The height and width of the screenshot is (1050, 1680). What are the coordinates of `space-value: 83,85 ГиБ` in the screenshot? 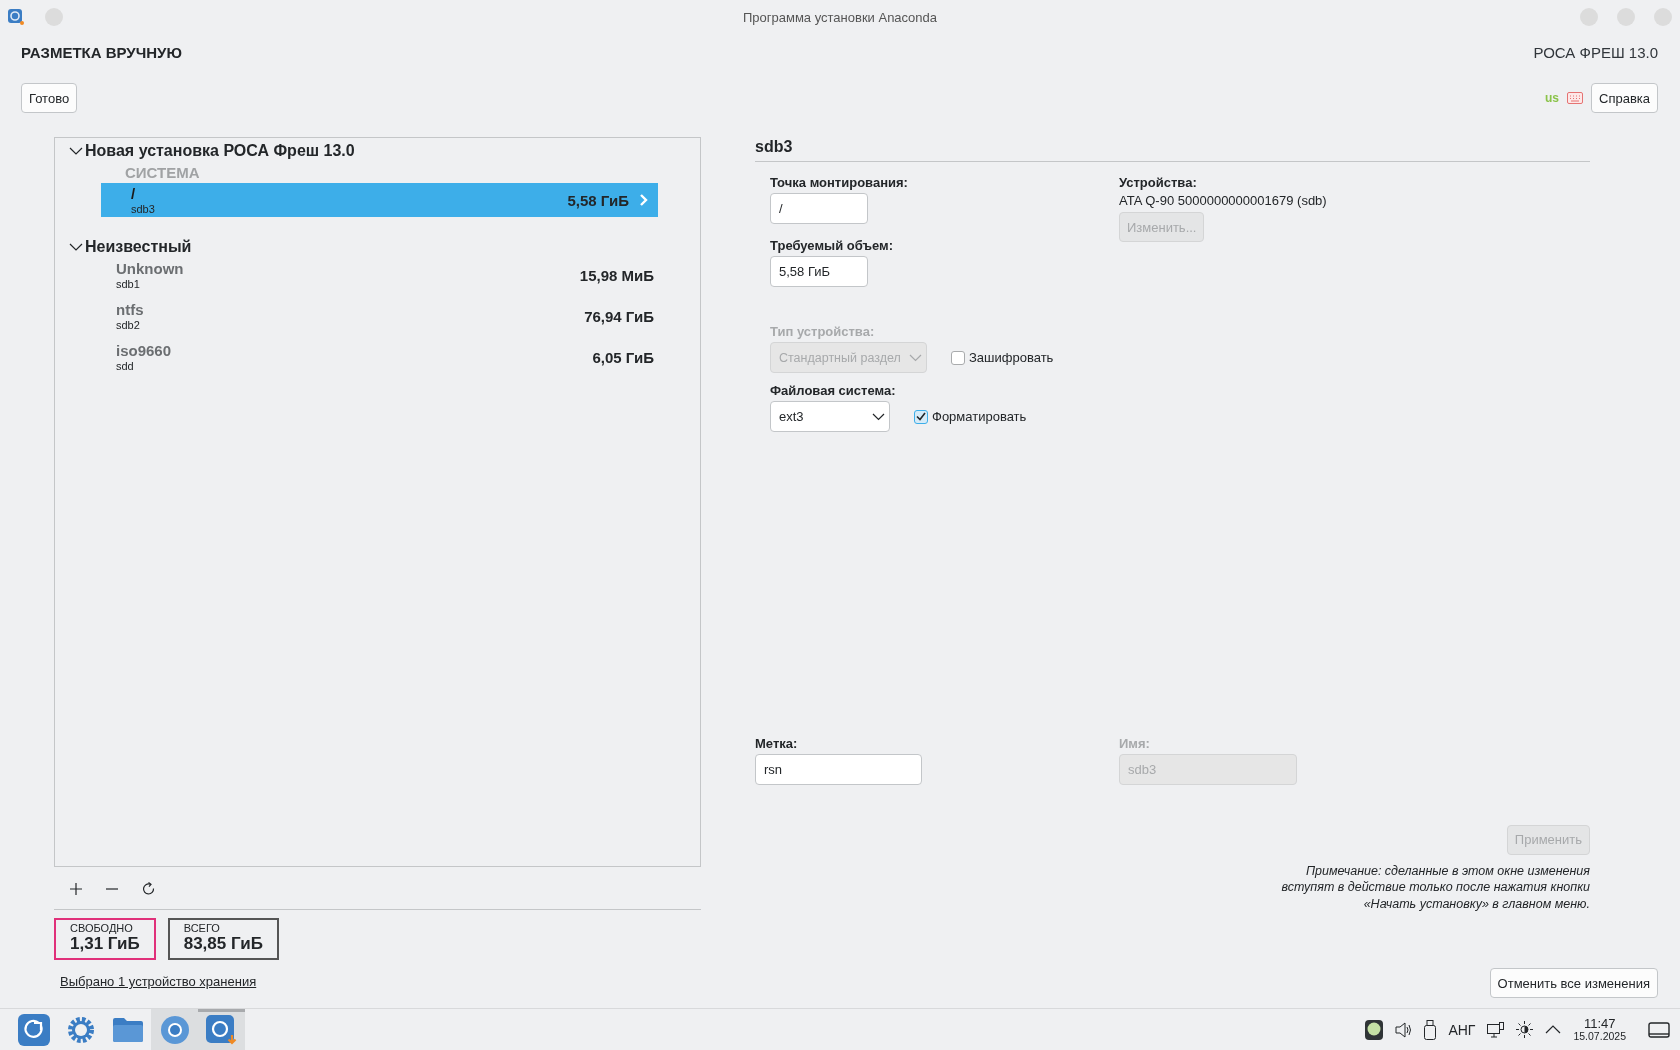 It's located at (223, 944).